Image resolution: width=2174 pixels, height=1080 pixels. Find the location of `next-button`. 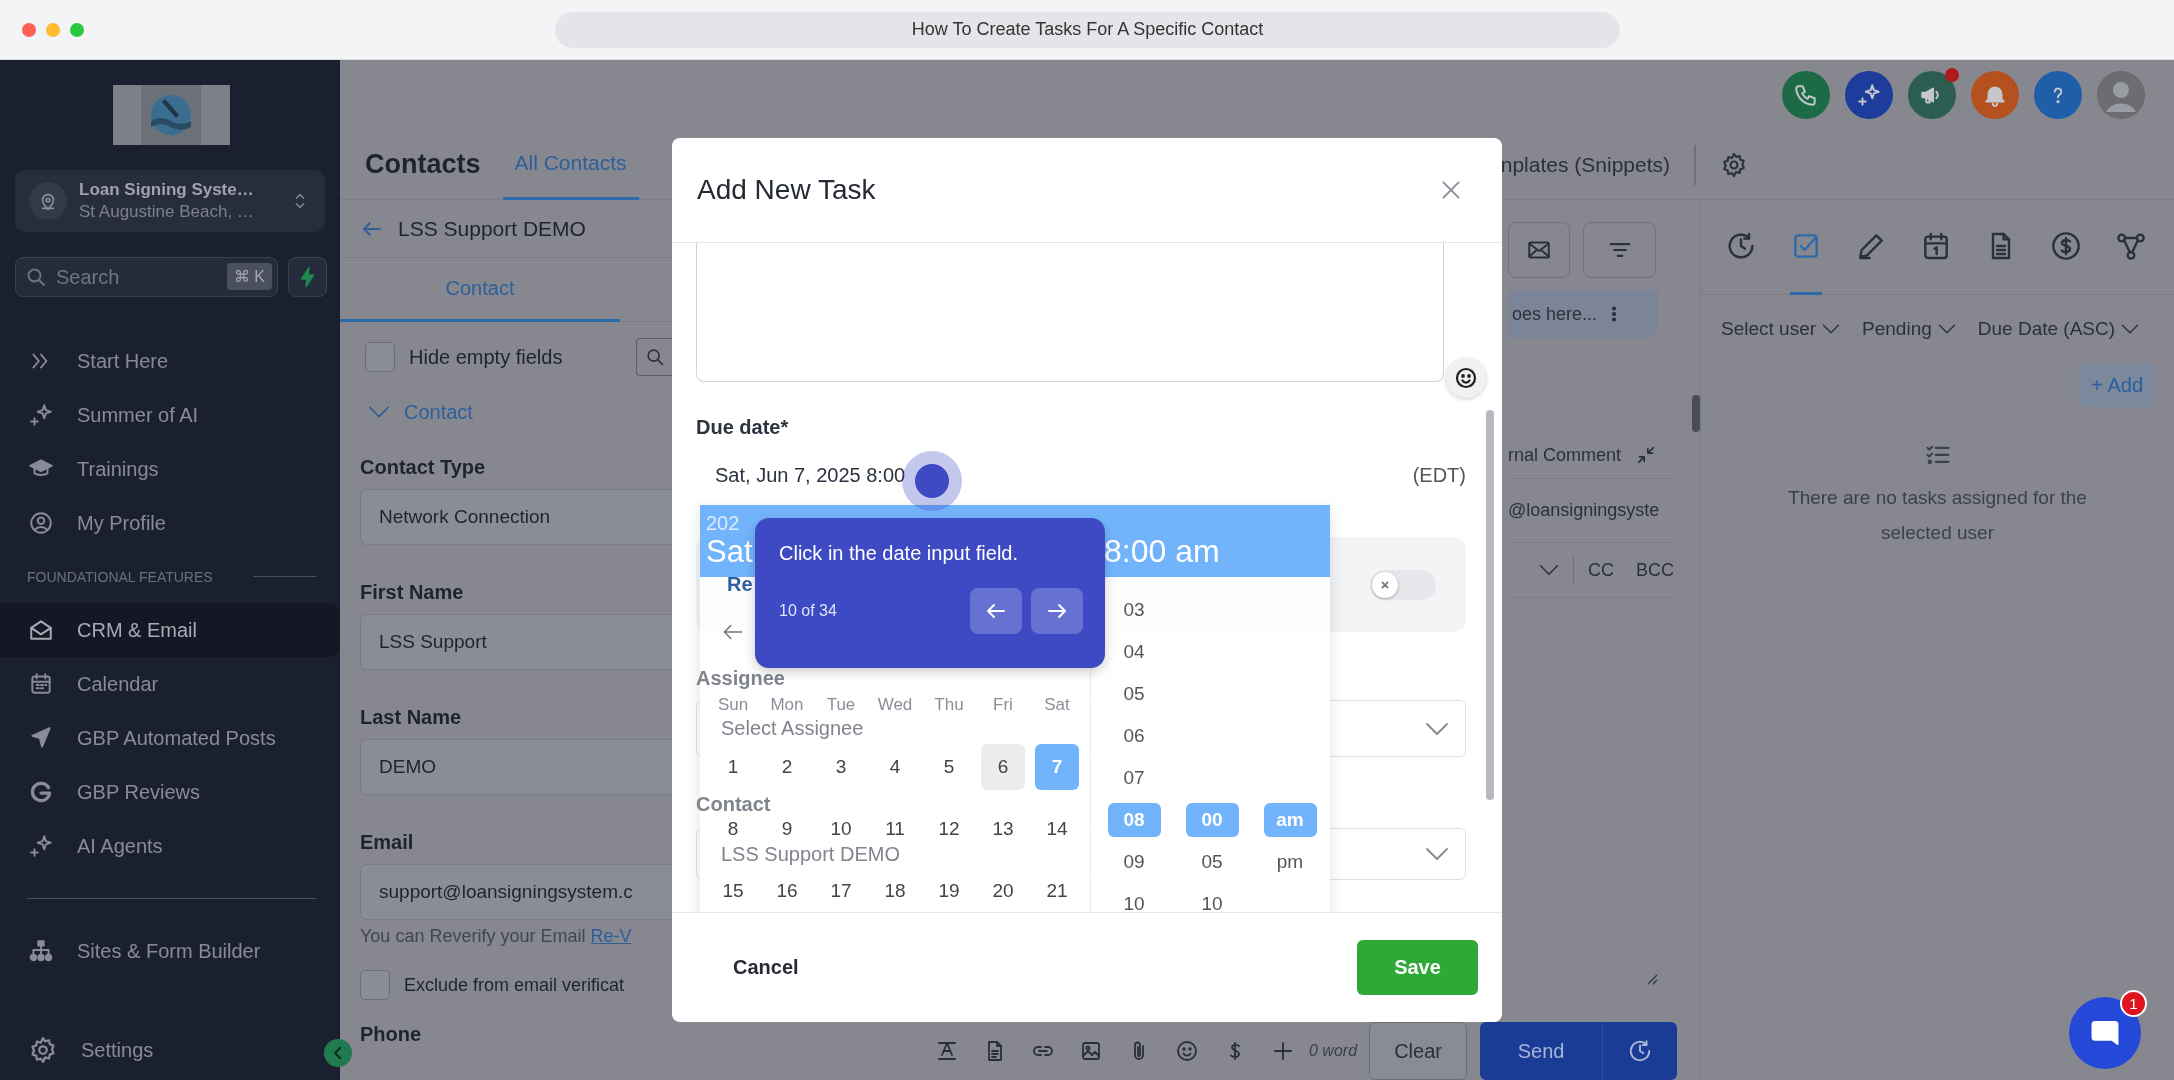

next-button is located at coordinates (1057, 611).